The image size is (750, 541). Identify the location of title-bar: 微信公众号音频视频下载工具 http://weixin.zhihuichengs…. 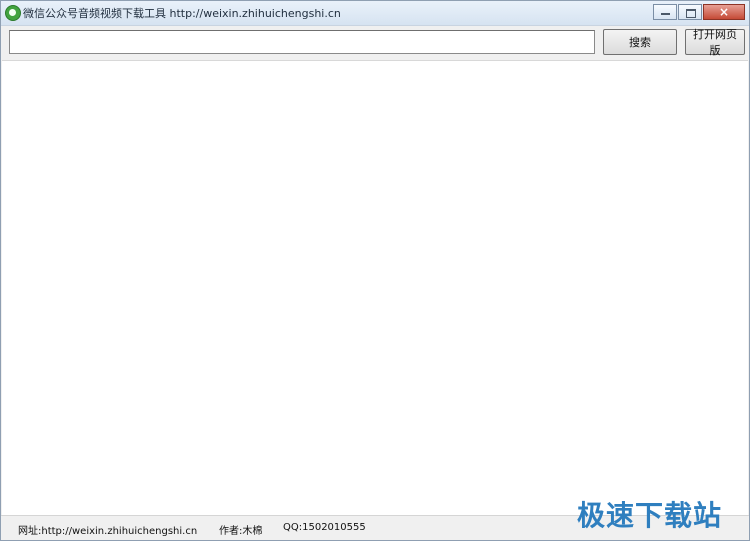
(375, 13).